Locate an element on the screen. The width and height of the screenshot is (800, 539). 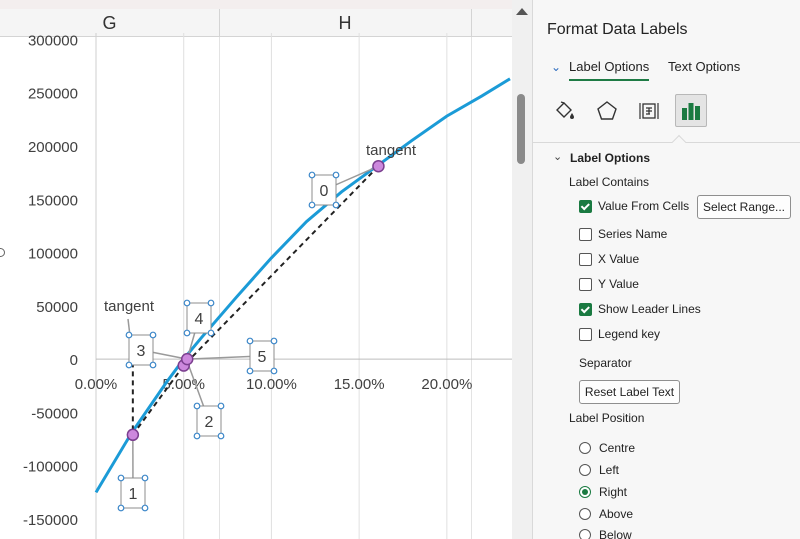
separator-label: Separator is located at coordinates (605, 363).